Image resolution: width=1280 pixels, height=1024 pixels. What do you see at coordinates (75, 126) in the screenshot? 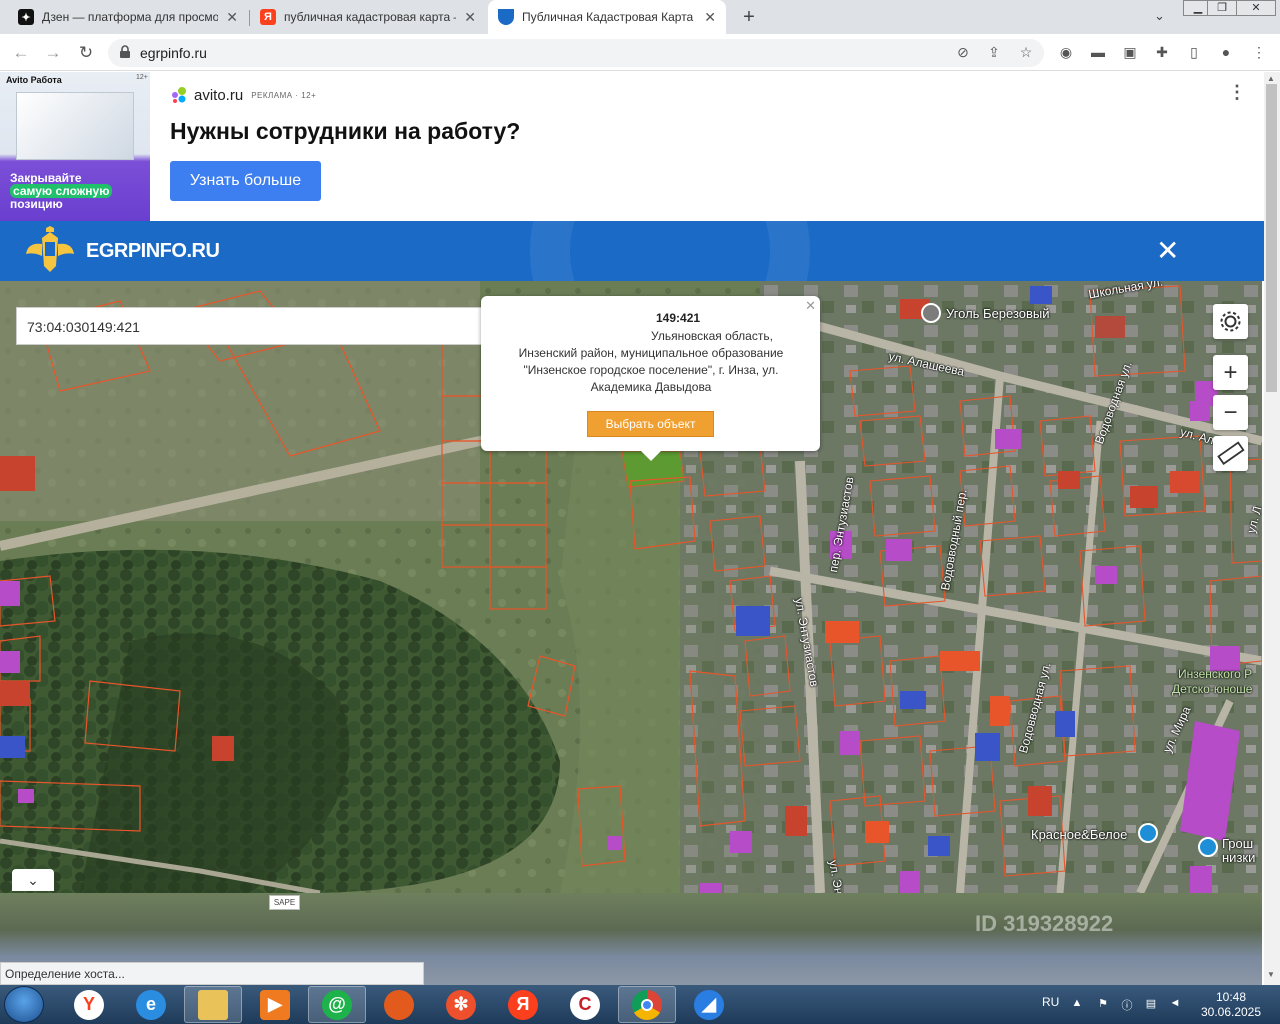
I see `ad-image-room` at bounding box center [75, 126].